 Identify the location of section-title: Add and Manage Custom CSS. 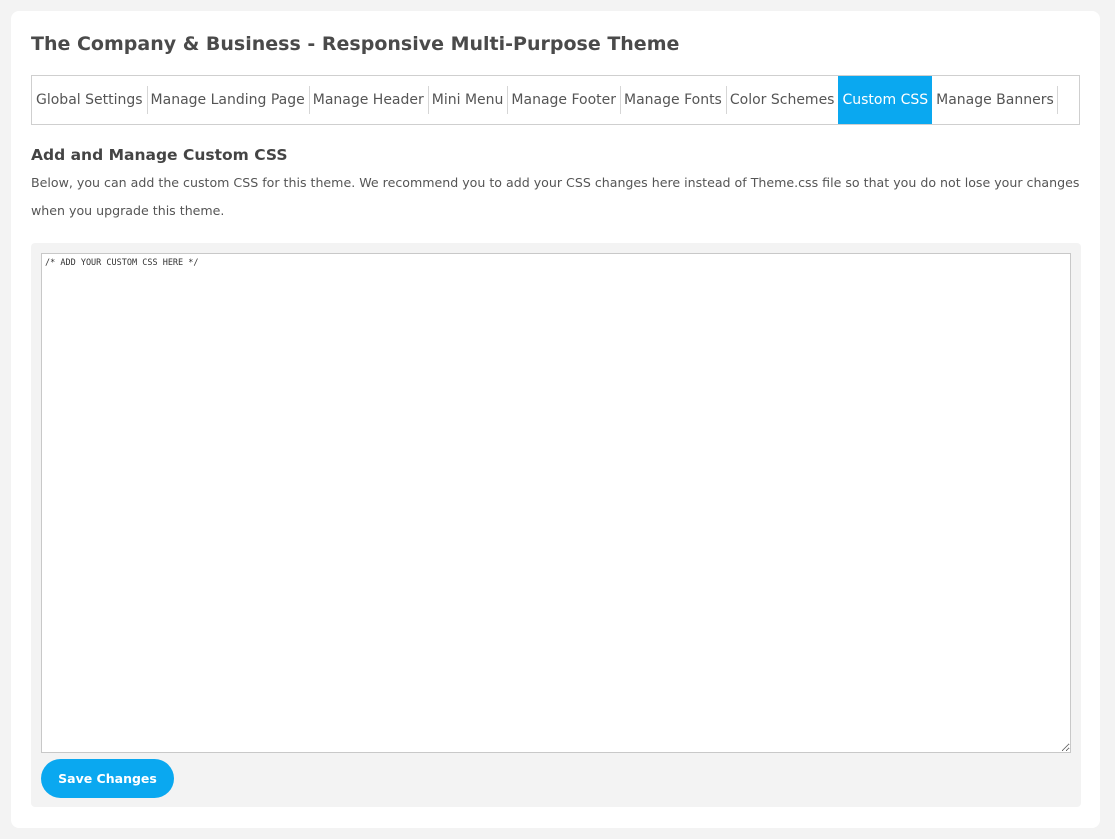
(159, 155).